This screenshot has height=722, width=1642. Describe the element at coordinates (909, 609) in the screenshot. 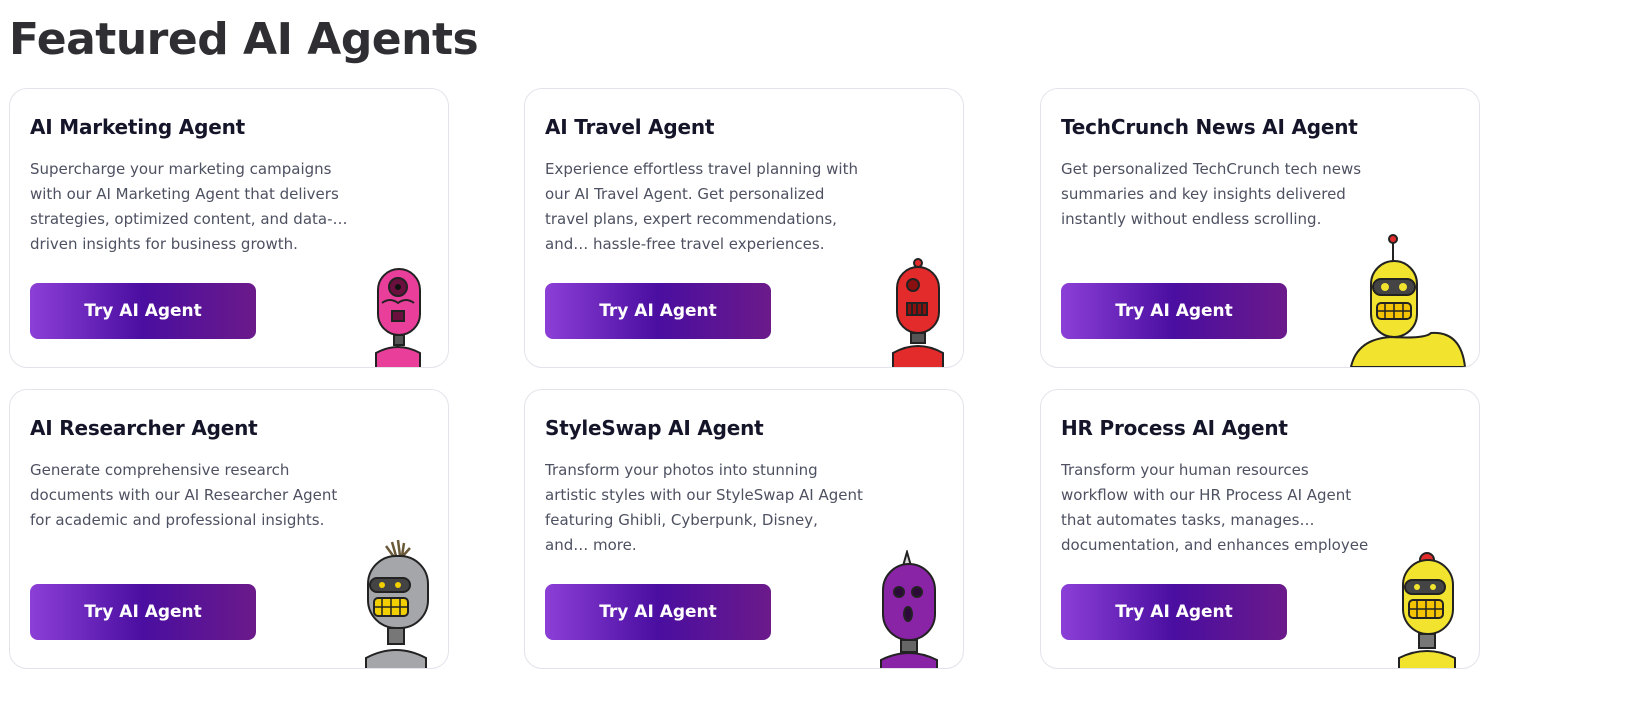

I see `purple-robot-icon` at that location.